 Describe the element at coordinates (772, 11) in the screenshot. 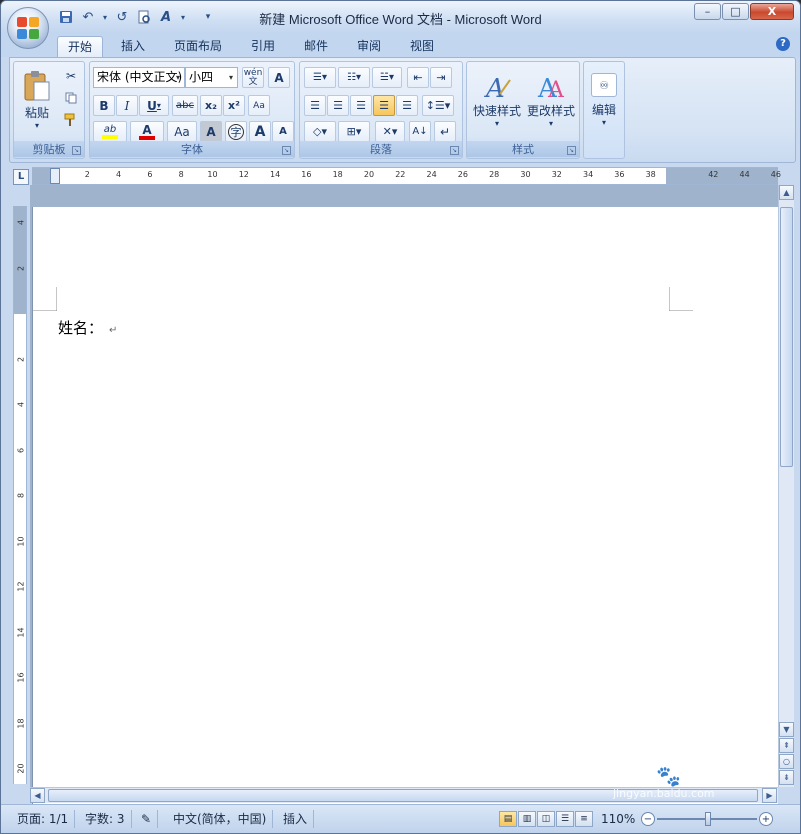

I see `close-button: X` at that location.